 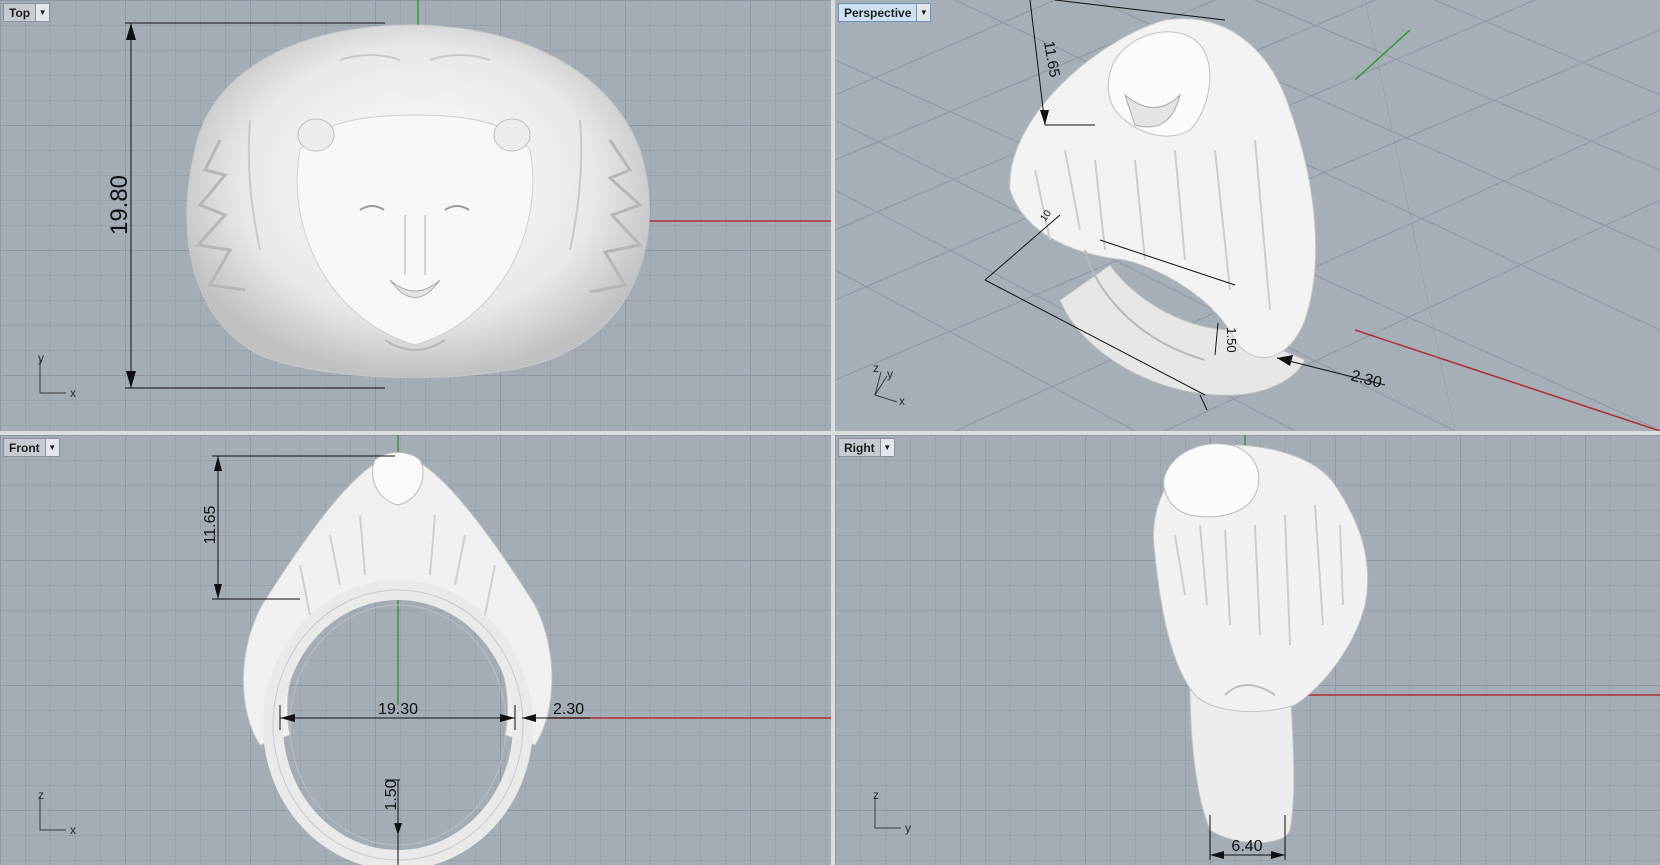 I want to click on dimension-label-width: 6.40, so click(x=1246, y=846).